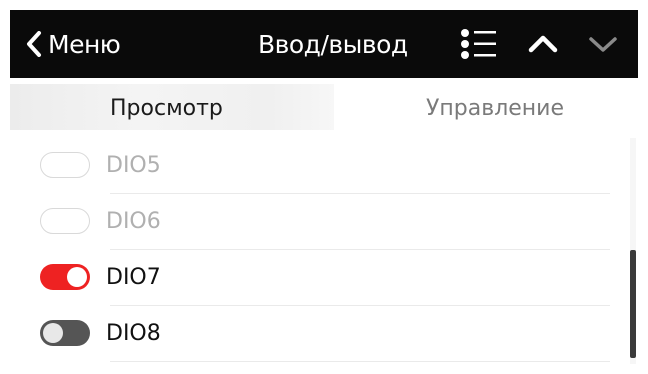  What do you see at coordinates (310, 278) in the screenshot?
I see `list-item: DIO7` at bounding box center [310, 278].